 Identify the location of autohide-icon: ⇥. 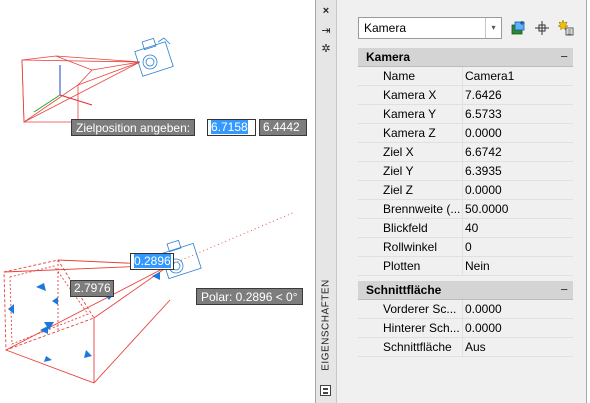
(326, 31).